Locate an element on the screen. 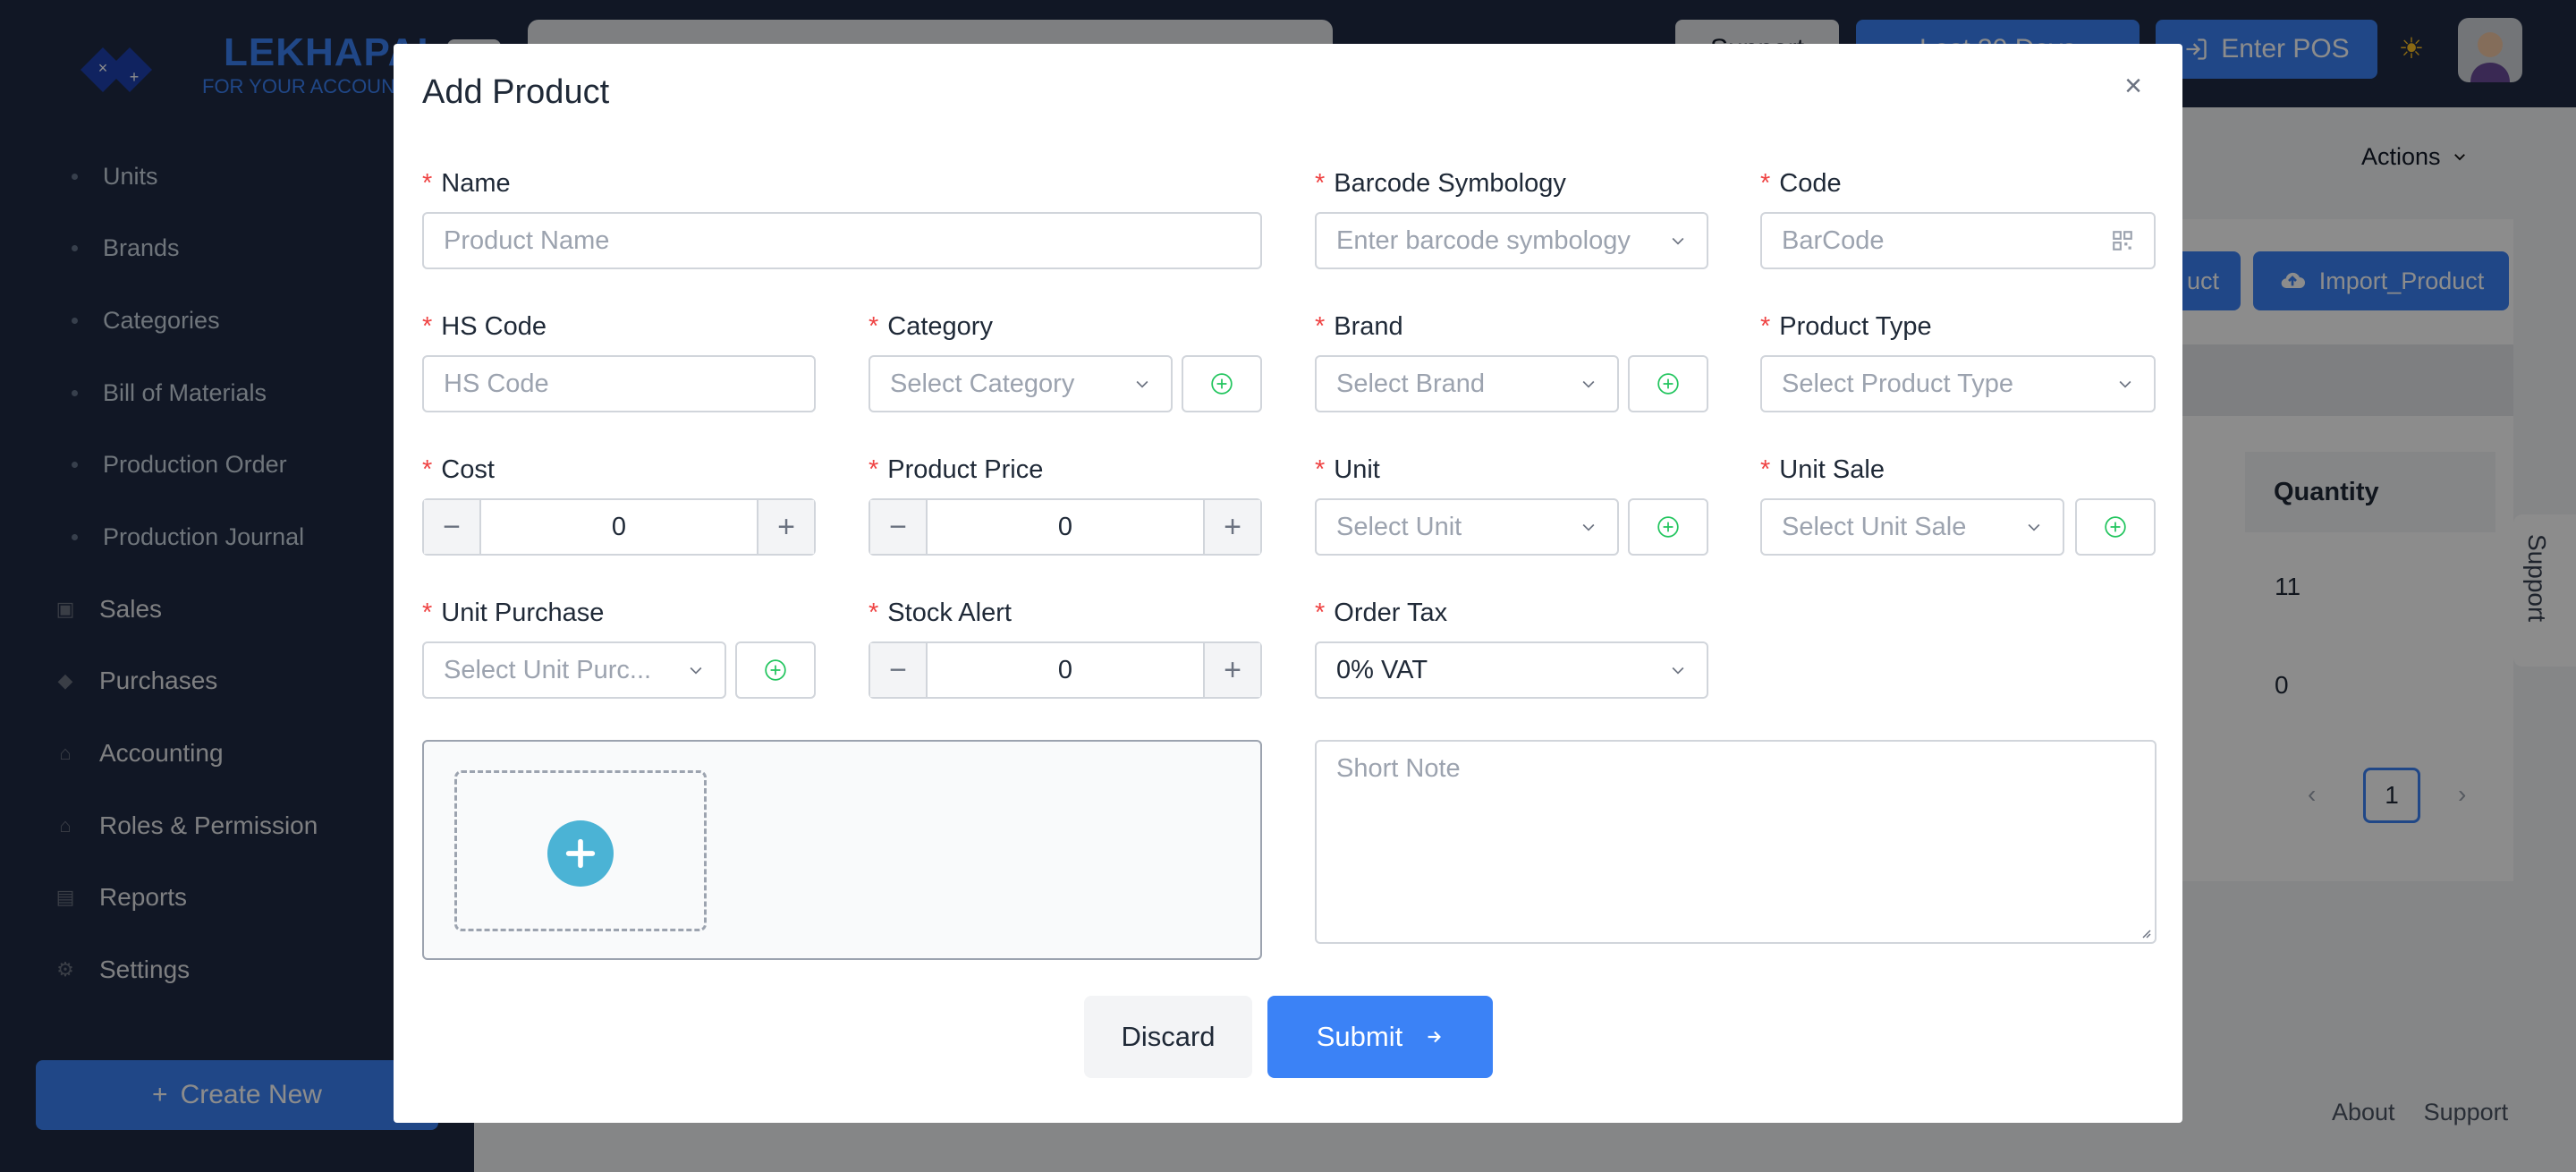  unit-label-text: Unit is located at coordinates (1357, 470).